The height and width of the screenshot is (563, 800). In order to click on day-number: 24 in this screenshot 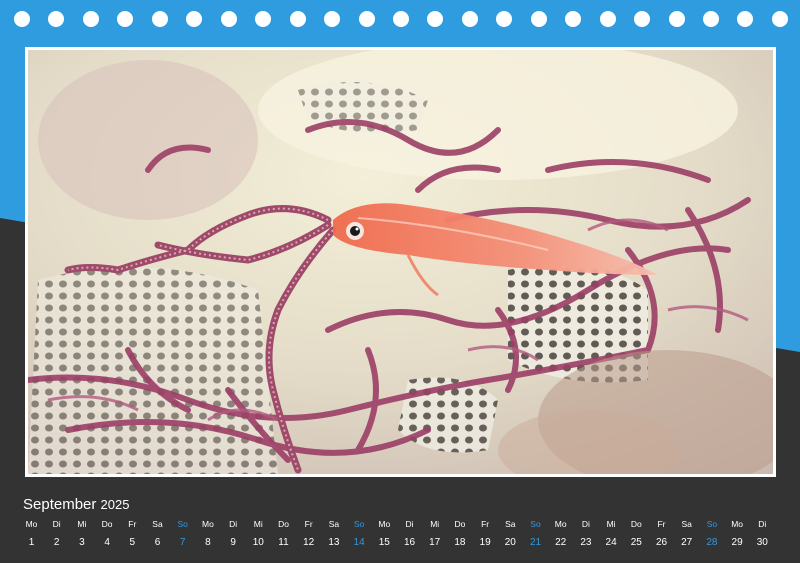, I will do `click(611, 542)`.